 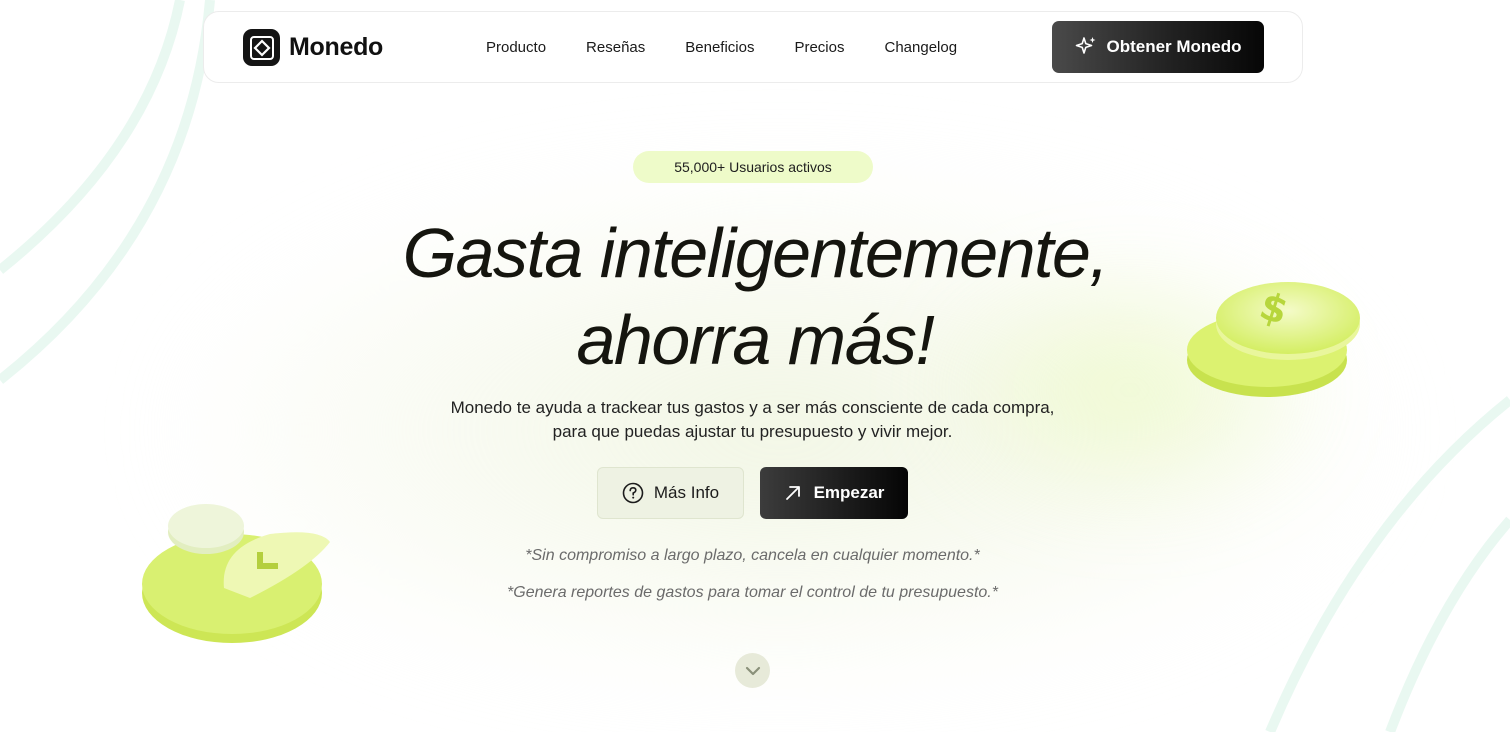 I want to click on start-button: Empezar, so click(x=834, y=493).